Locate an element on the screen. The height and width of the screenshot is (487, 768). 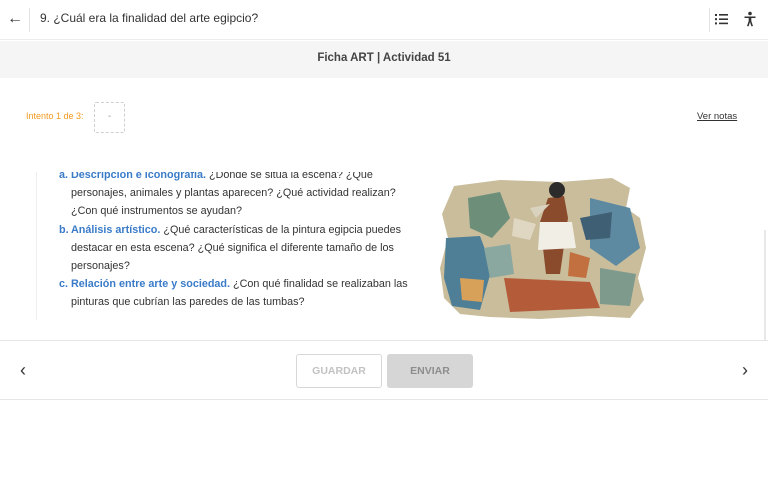
list-icon is located at coordinates (721, 19).